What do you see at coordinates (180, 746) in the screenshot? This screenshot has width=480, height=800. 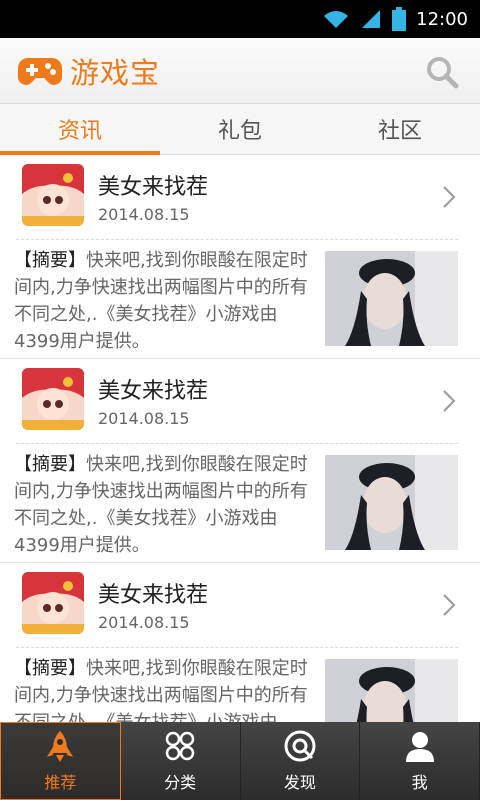 I see `grid-icon` at bounding box center [180, 746].